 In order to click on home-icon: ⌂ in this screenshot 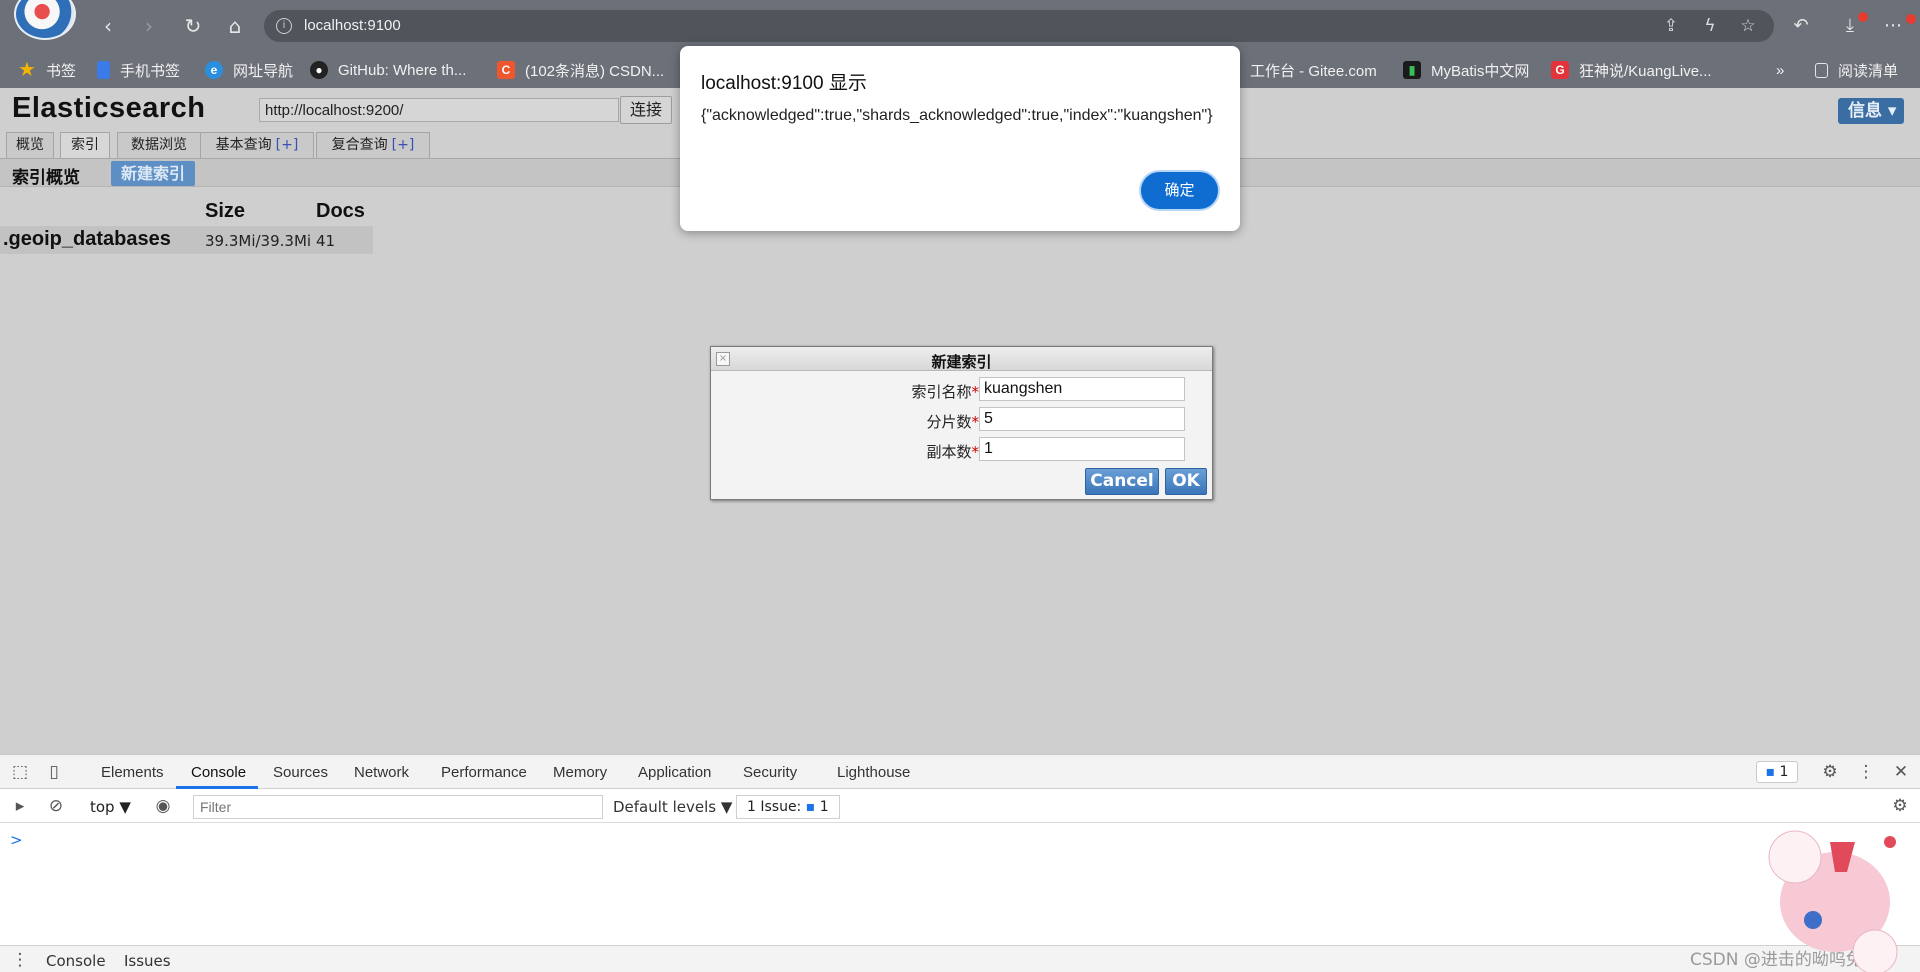, I will do `click(235, 26)`.